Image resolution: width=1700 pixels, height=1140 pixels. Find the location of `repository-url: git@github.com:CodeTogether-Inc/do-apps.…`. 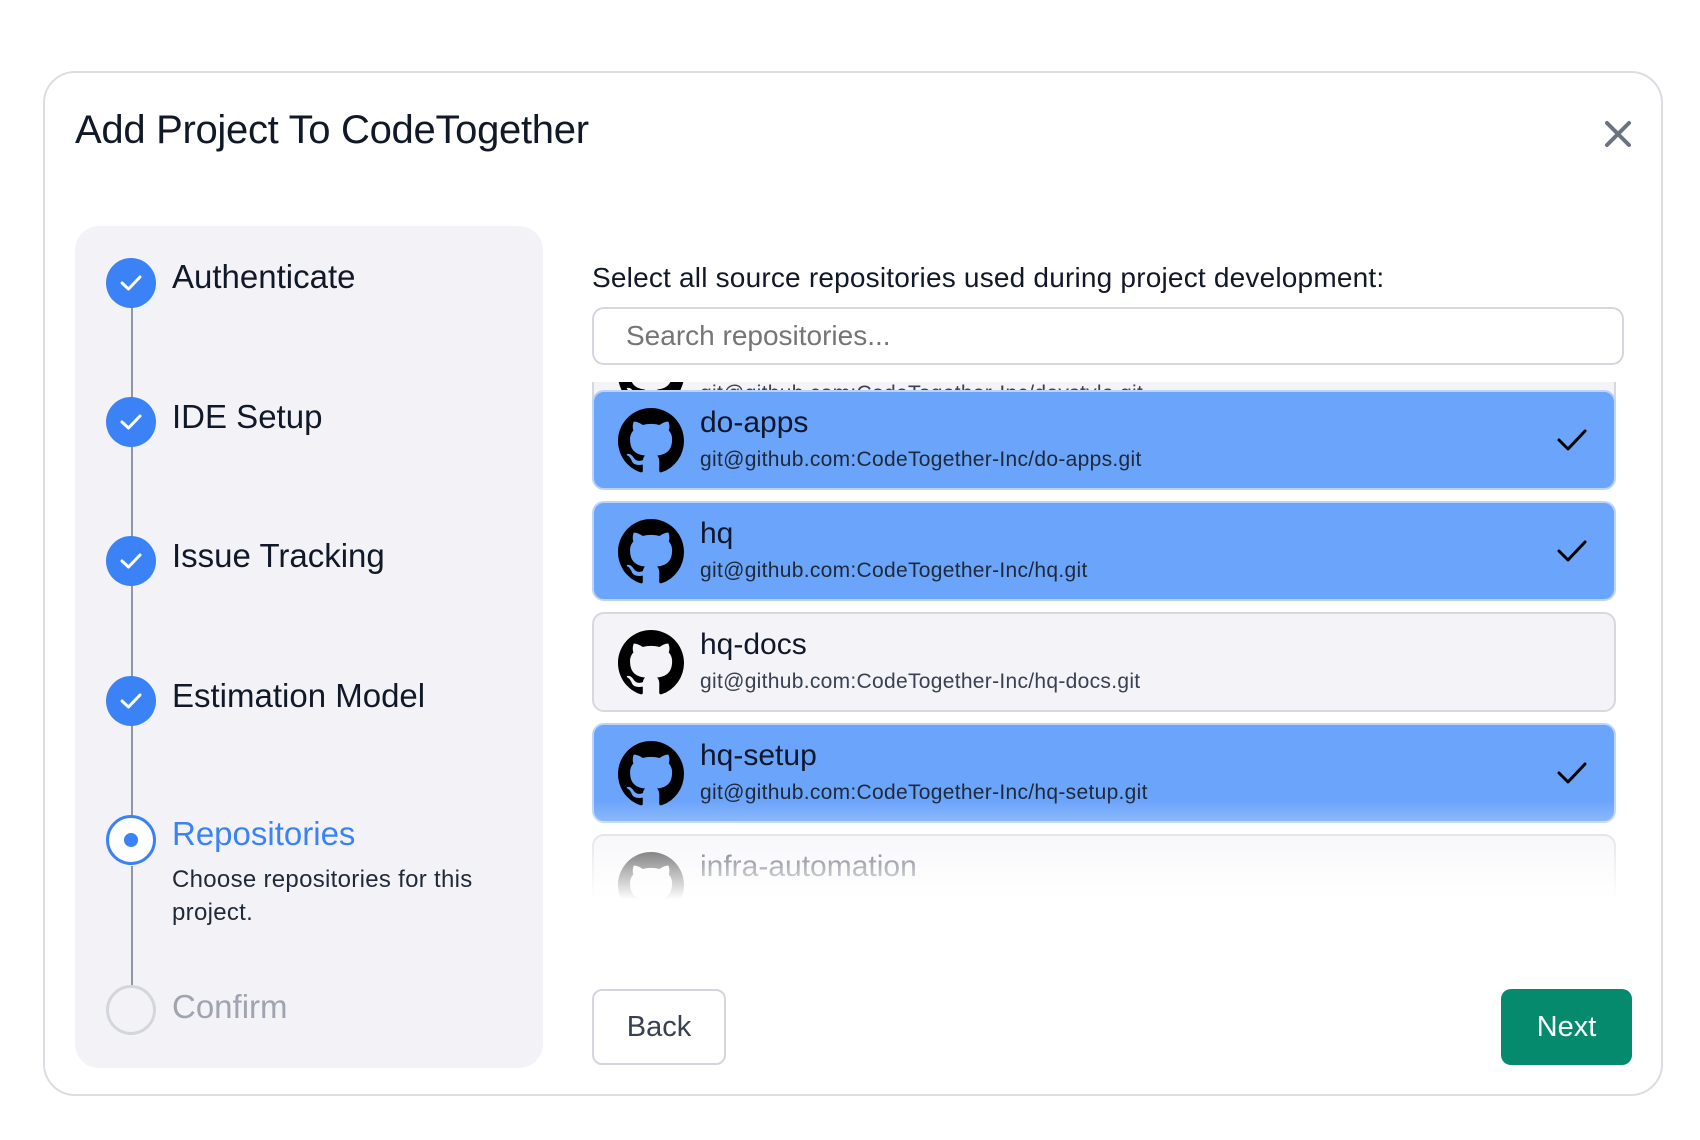

repository-url: git@github.com:CodeTogether-Inc/do-apps.… is located at coordinates (921, 459).